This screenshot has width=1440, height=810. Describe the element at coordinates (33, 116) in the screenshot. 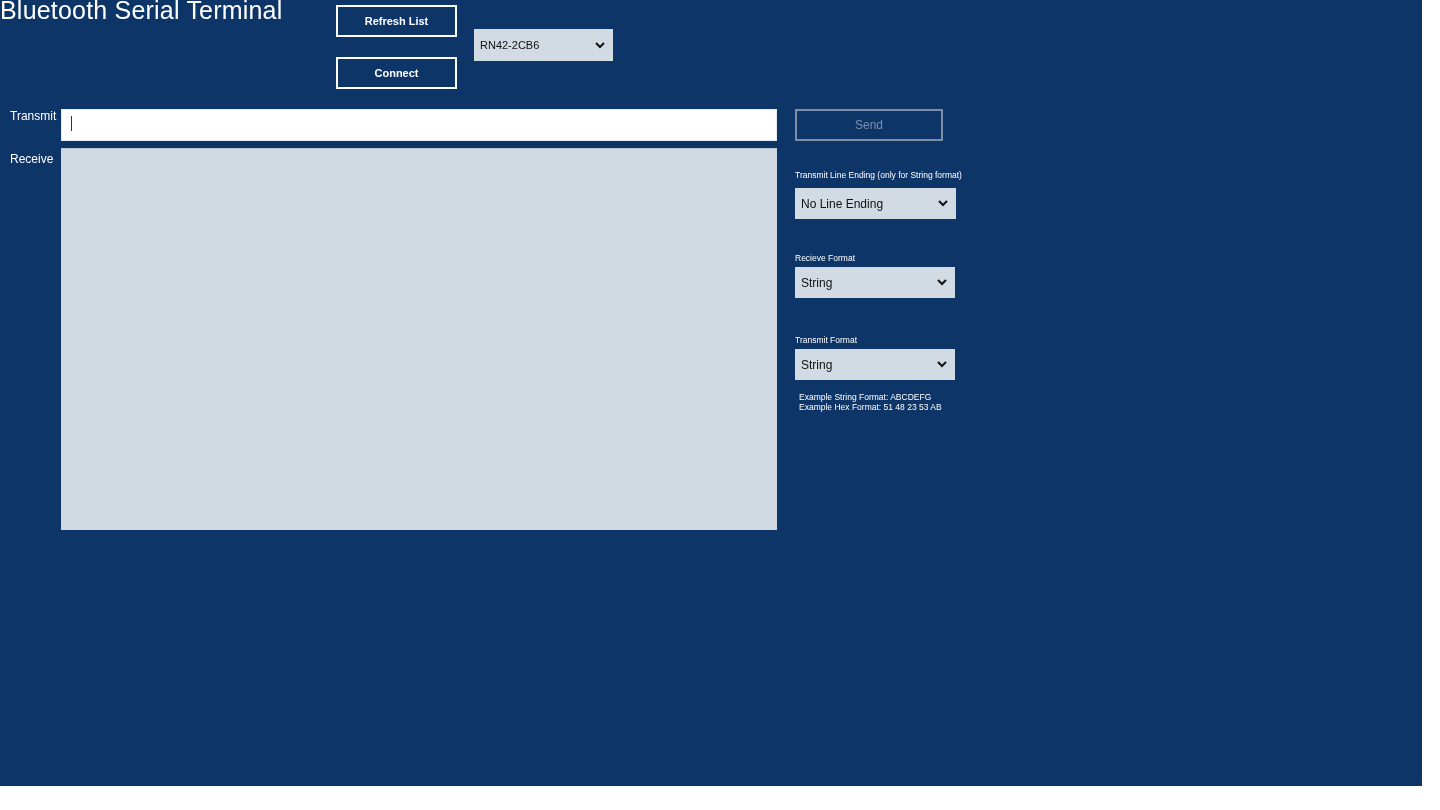

I see `transmit-label: Transmit` at that location.